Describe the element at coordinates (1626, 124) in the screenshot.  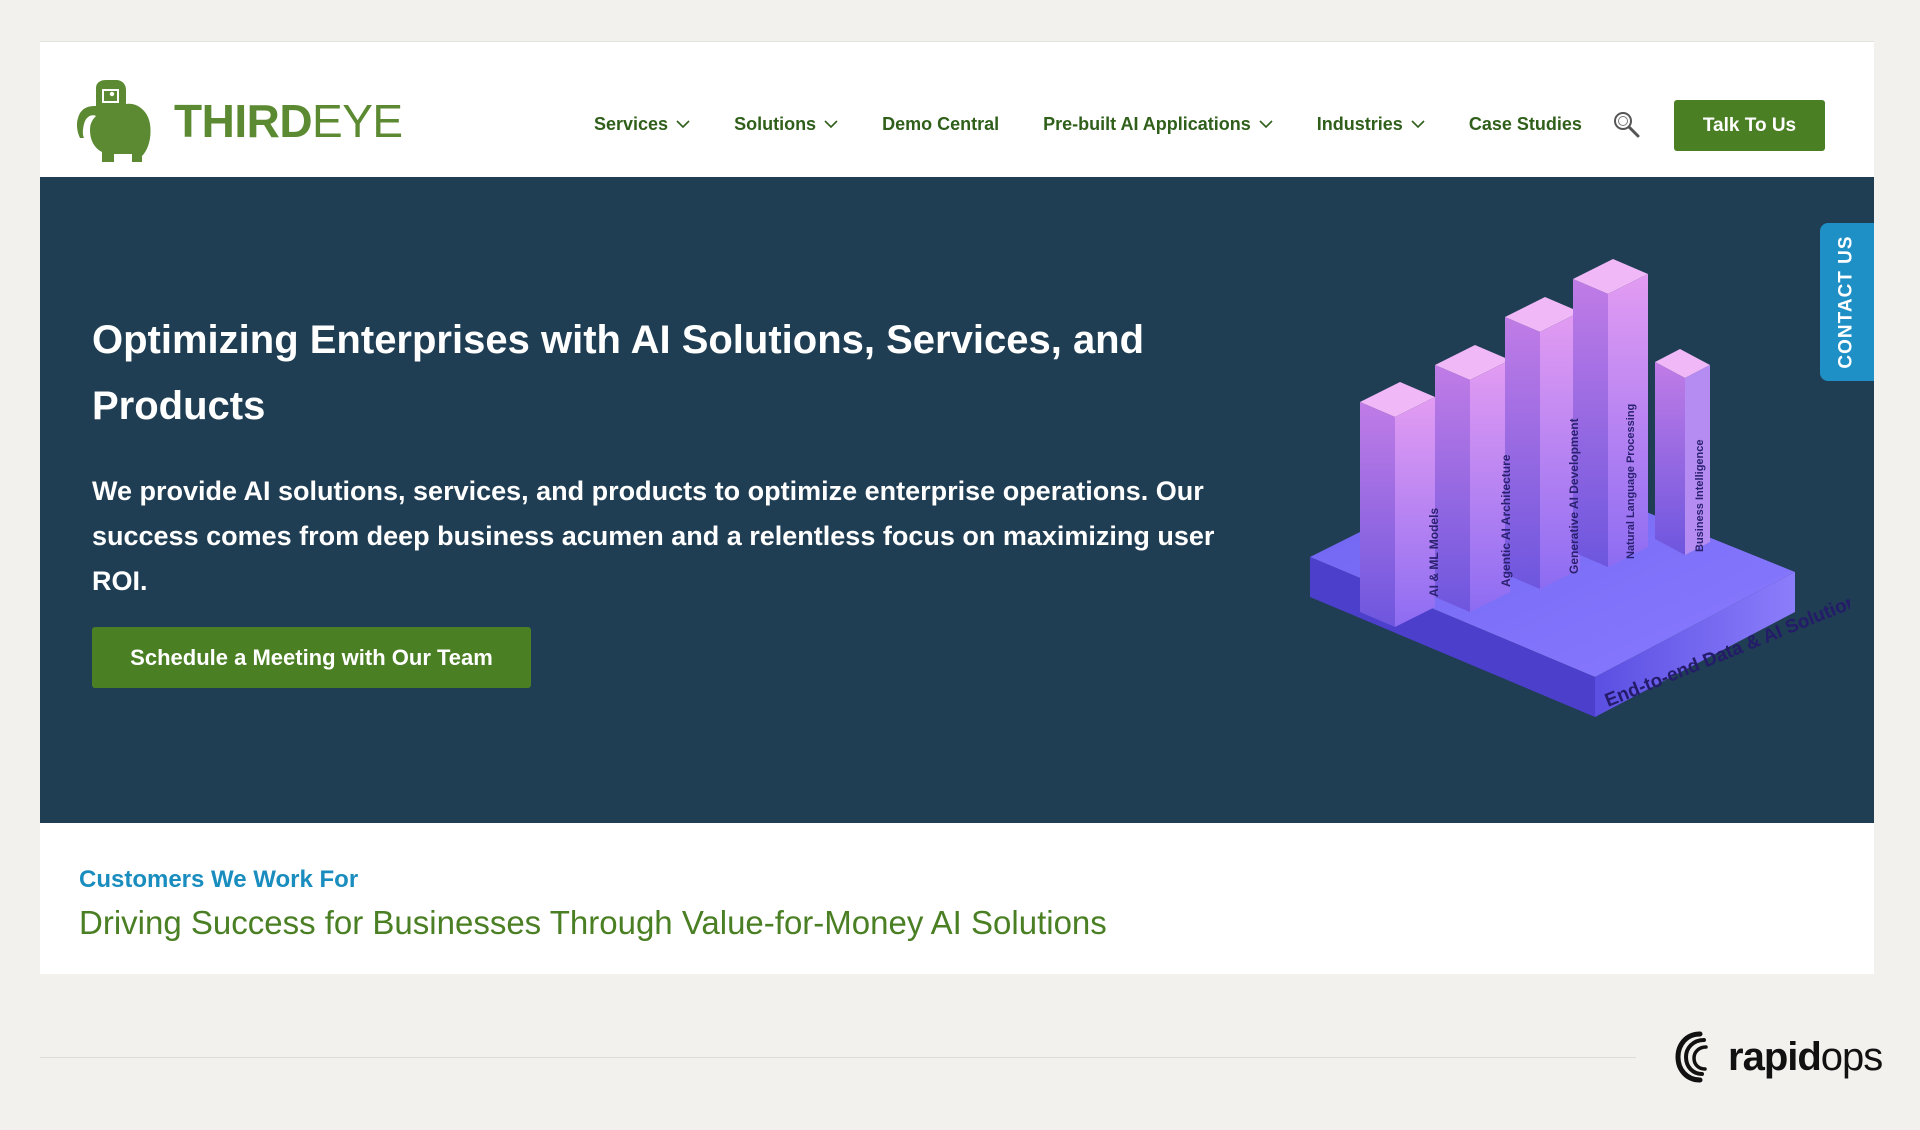
I see `search-icon` at that location.